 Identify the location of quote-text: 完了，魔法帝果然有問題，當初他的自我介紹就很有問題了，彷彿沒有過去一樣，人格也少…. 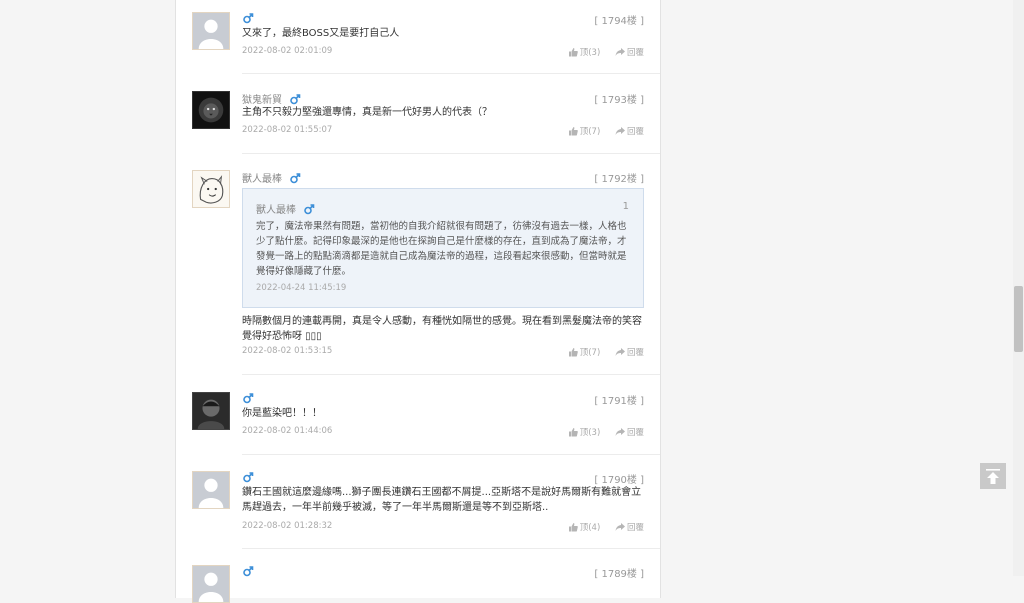
(441, 249).